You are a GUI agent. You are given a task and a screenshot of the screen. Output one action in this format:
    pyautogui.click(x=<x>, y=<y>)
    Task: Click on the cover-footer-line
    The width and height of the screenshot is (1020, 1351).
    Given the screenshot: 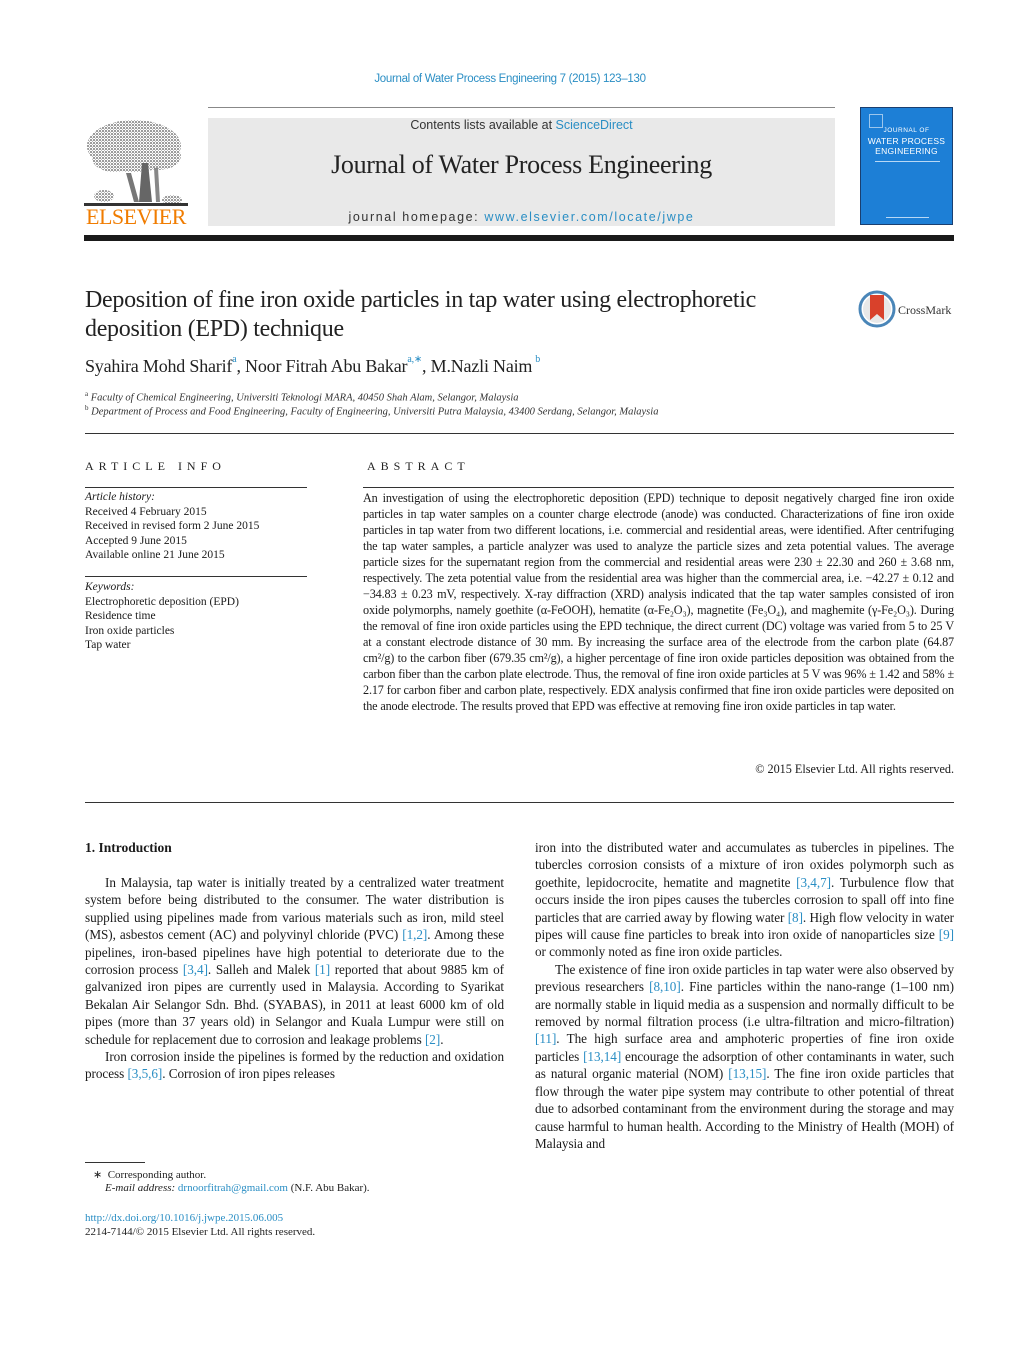 What is the action you would take?
    pyautogui.click(x=907, y=217)
    